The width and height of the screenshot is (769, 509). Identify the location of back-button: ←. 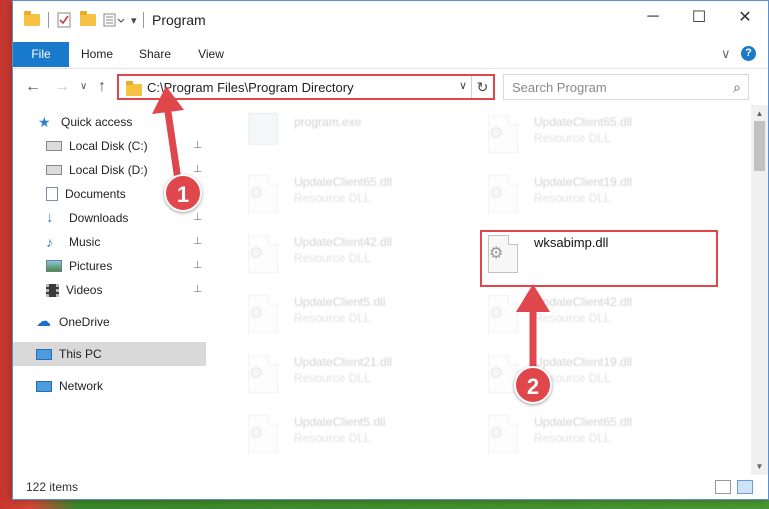
(33, 87).